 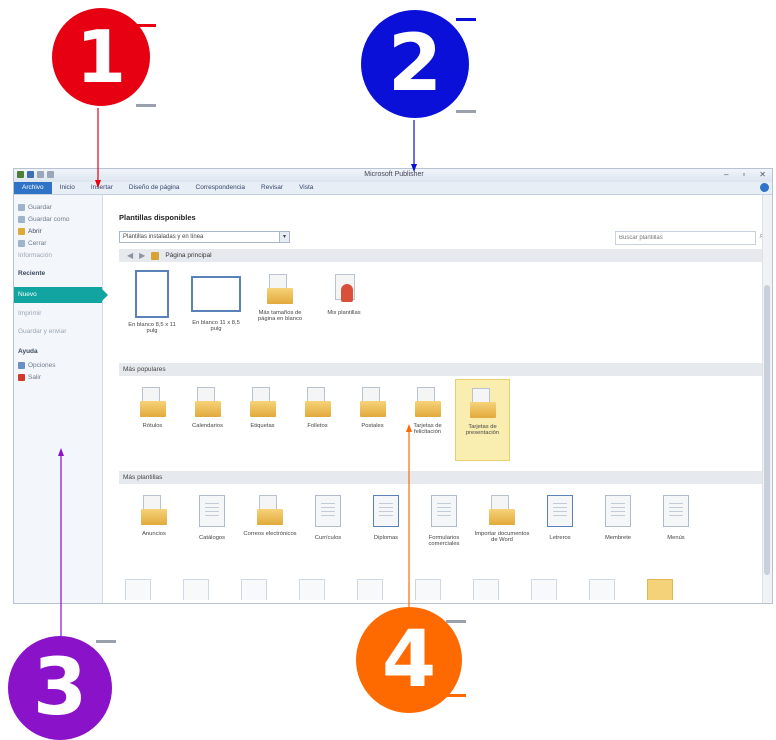 What do you see at coordinates (409, 428) in the screenshot?
I see `arrow-4-head` at bounding box center [409, 428].